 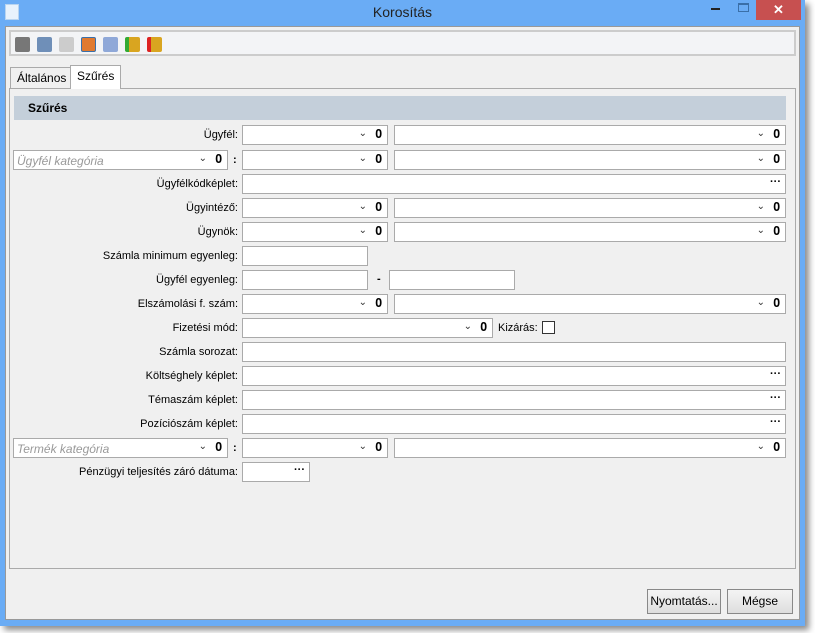 What do you see at coordinates (514, 184) in the screenshot?
I see `ugyfelkodkeplet-field: ···` at bounding box center [514, 184].